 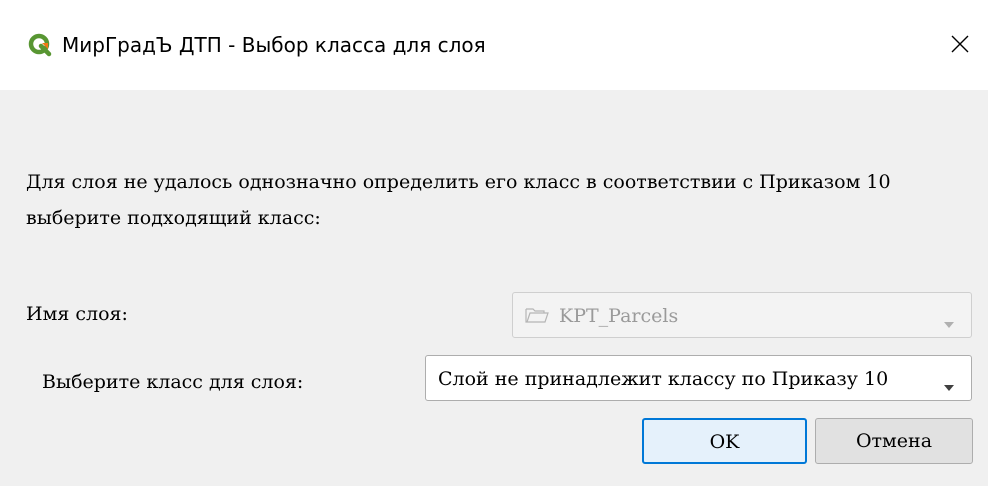 I want to click on layer-name-value: KPT_Parcels, so click(x=619, y=316).